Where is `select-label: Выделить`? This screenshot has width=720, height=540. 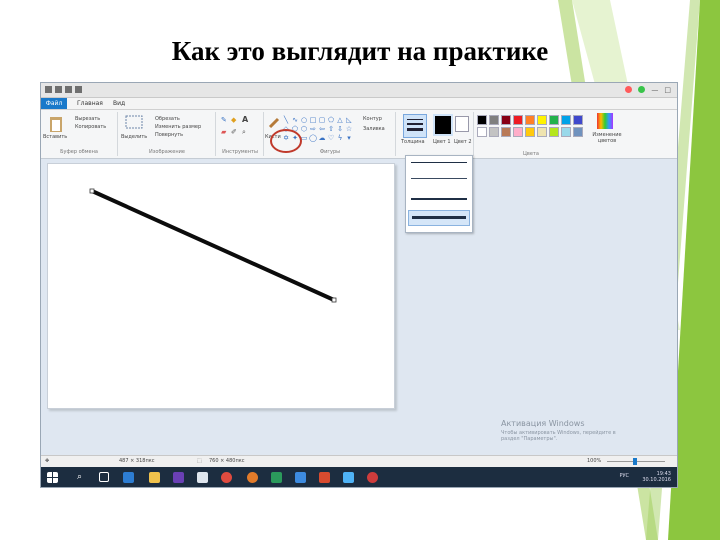
select-label: Выделить is located at coordinates (134, 137).